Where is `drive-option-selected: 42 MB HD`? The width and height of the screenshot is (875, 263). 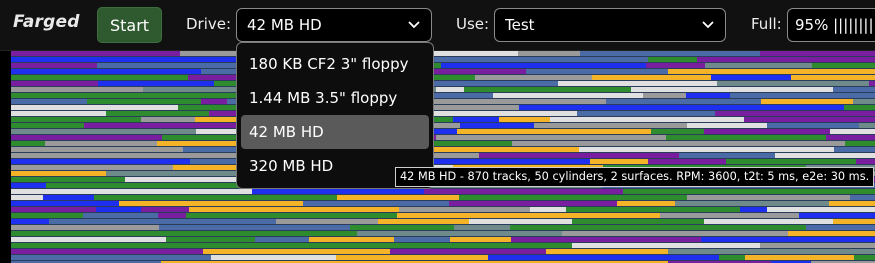 drive-option-selected: 42 MB HD is located at coordinates (335, 132).